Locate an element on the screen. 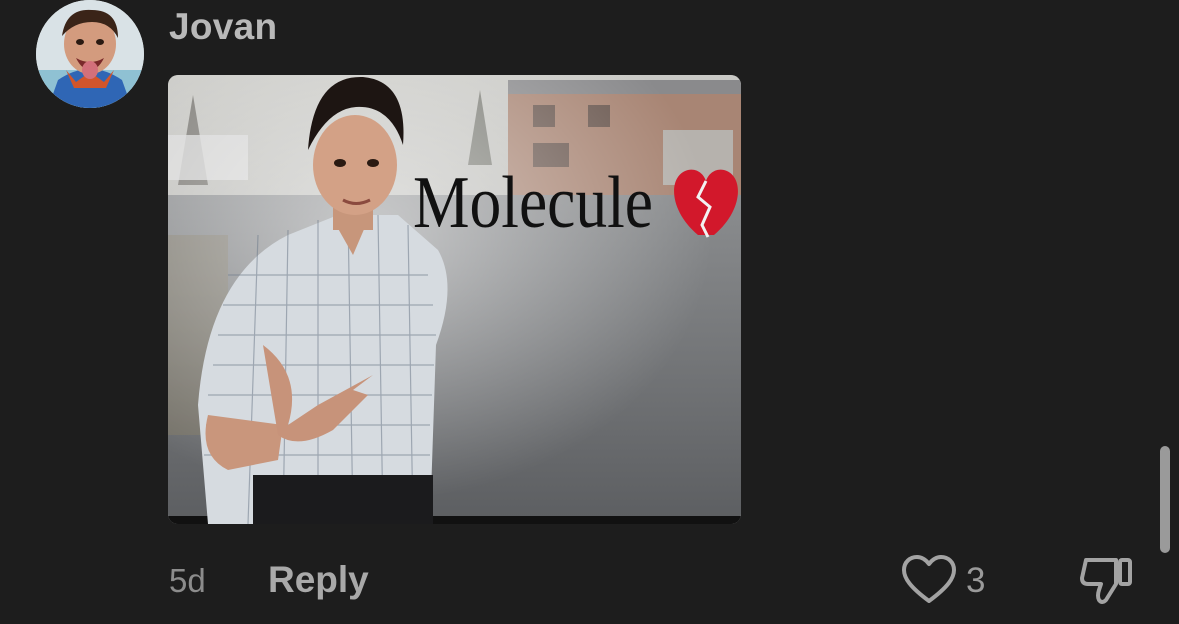  thumbs-down-icon is located at coordinates (1106, 581).